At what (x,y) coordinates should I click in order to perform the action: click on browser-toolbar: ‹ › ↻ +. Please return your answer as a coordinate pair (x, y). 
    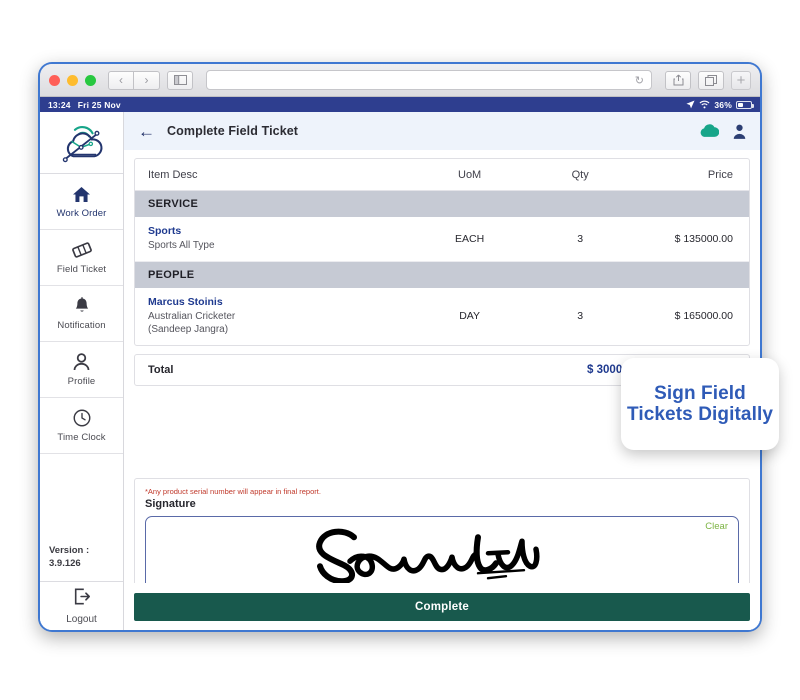
    Looking at the image, I should click on (400, 80).